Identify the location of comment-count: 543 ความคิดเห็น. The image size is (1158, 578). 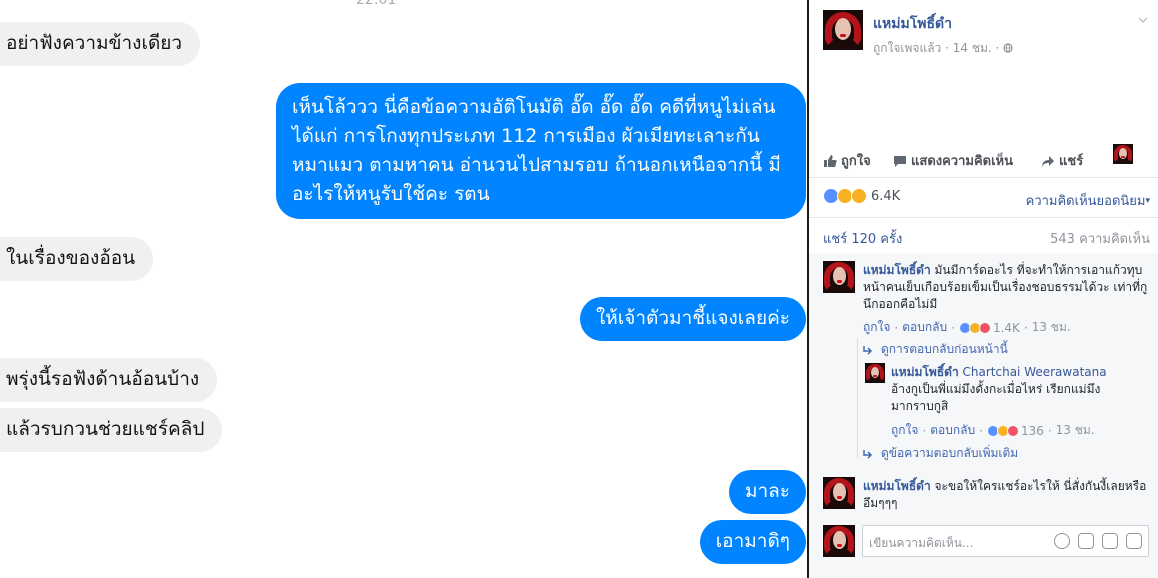
(1100, 238).